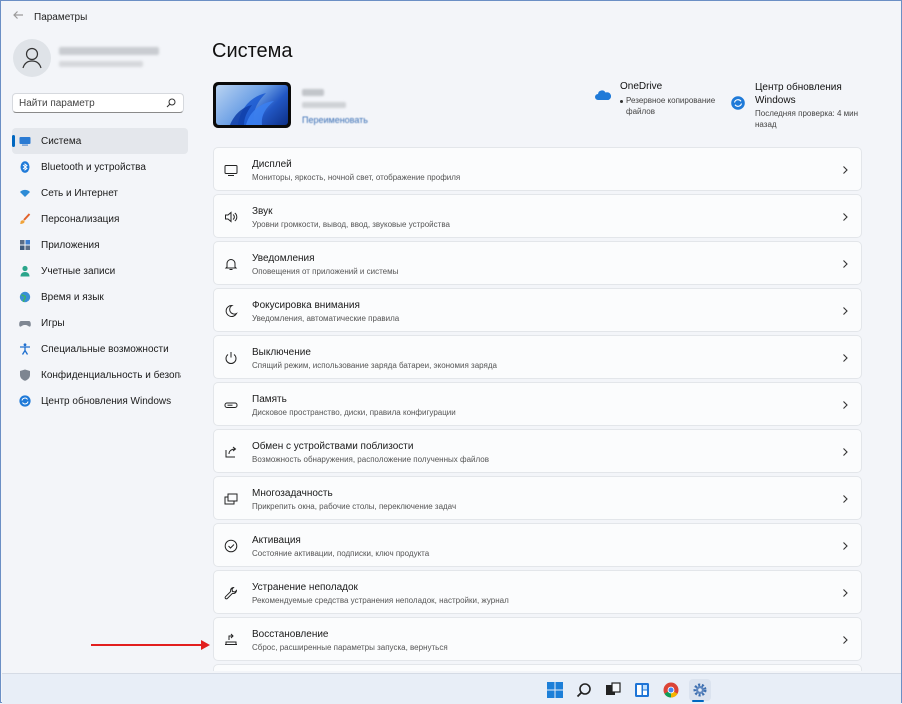  Describe the element at coordinates (698, 701) in the screenshot. I see `active-app-indicator` at that location.